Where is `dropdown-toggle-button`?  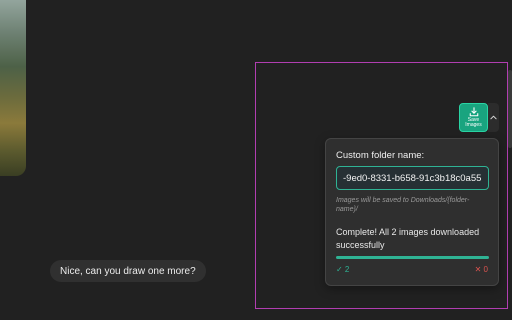
dropdown-toggle-button is located at coordinates (493, 117).